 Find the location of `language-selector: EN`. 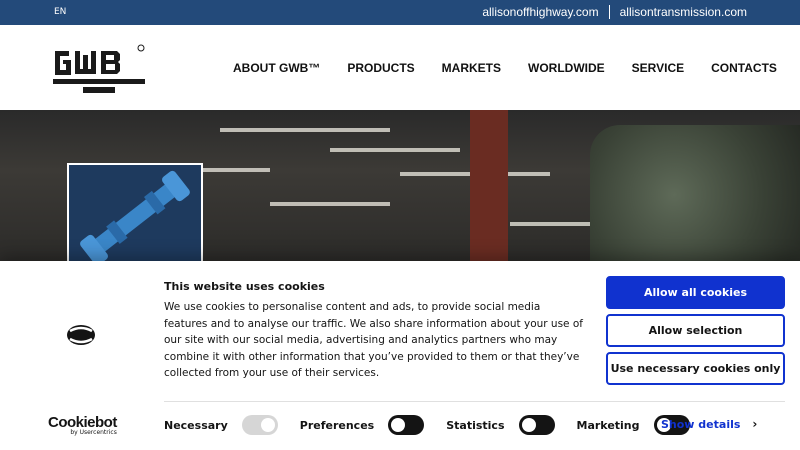

language-selector: EN is located at coordinates (60, 12).